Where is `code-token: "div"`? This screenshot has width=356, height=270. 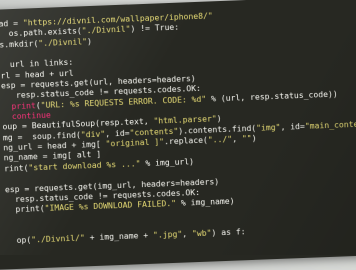
code-token: "div" is located at coordinates (93, 134).